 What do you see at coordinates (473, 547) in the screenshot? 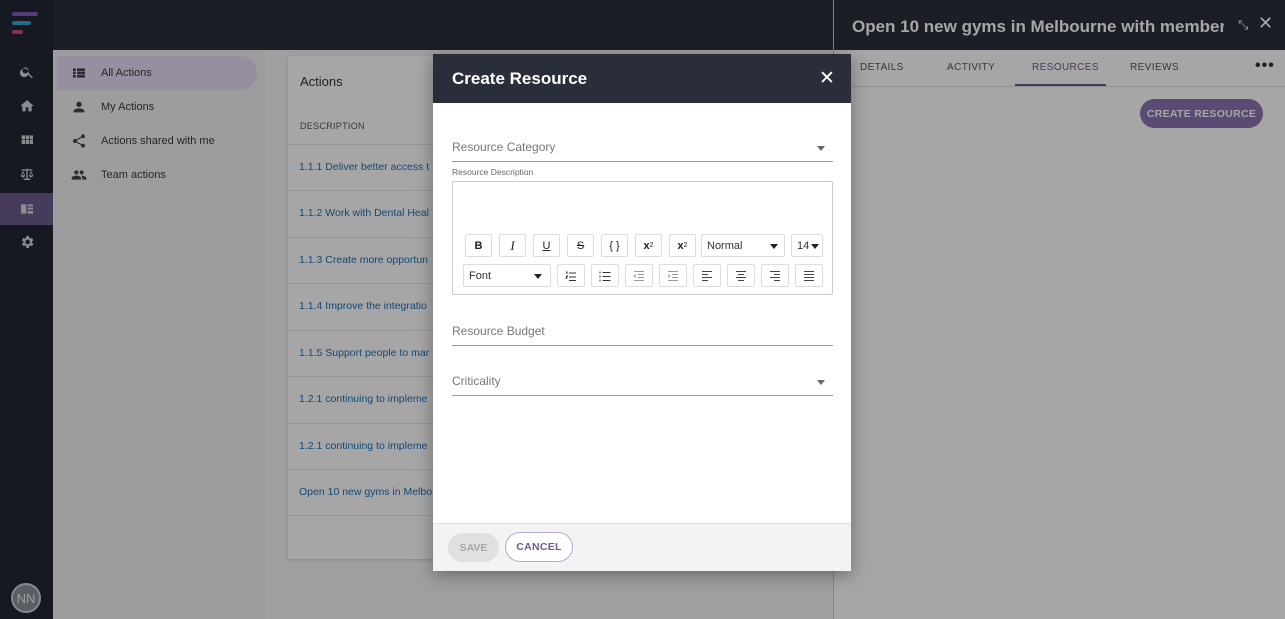
I see `save-button: SAVE` at bounding box center [473, 547].